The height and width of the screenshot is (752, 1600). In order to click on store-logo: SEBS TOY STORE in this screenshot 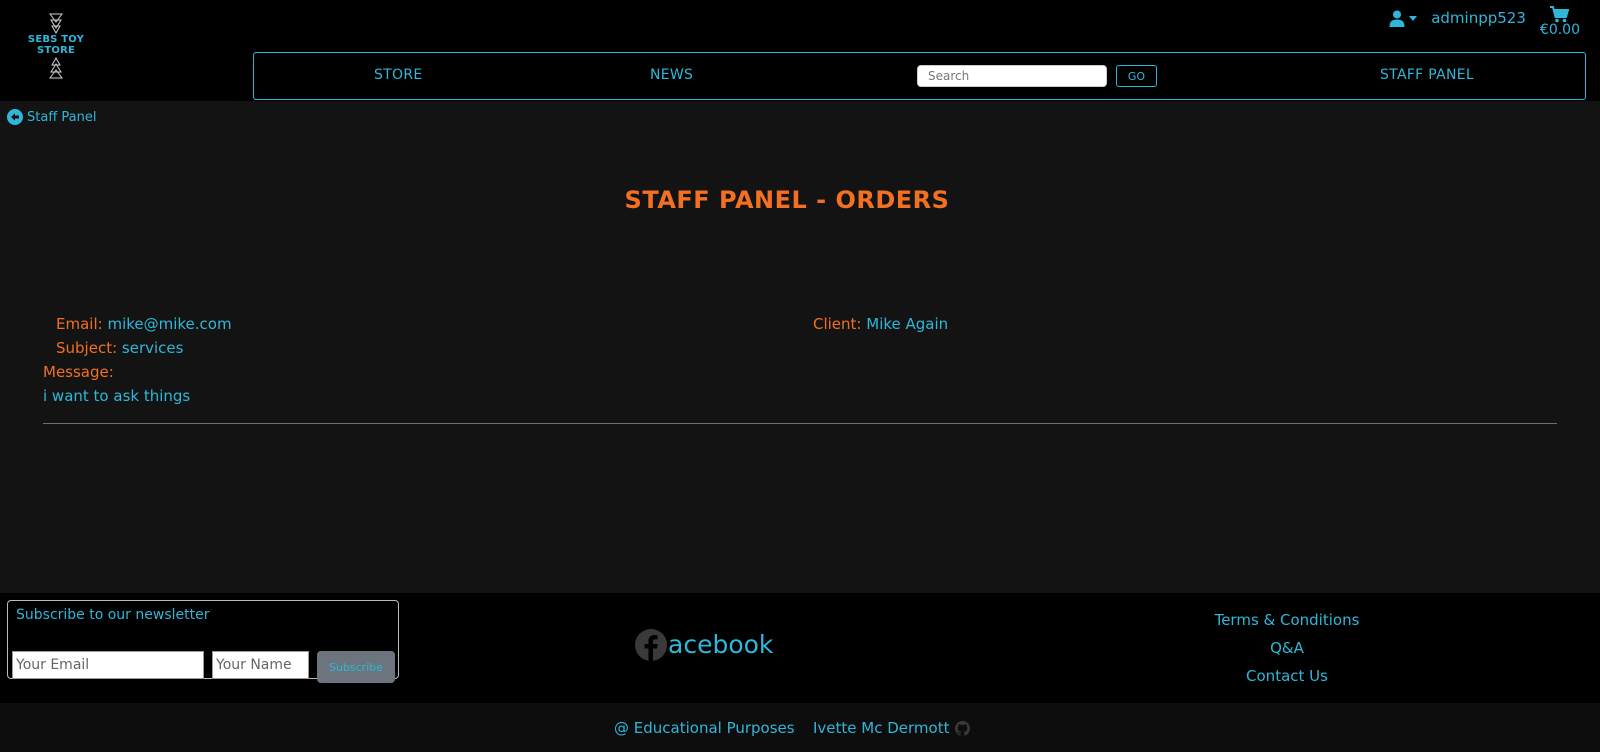, I will do `click(56, 46)`.